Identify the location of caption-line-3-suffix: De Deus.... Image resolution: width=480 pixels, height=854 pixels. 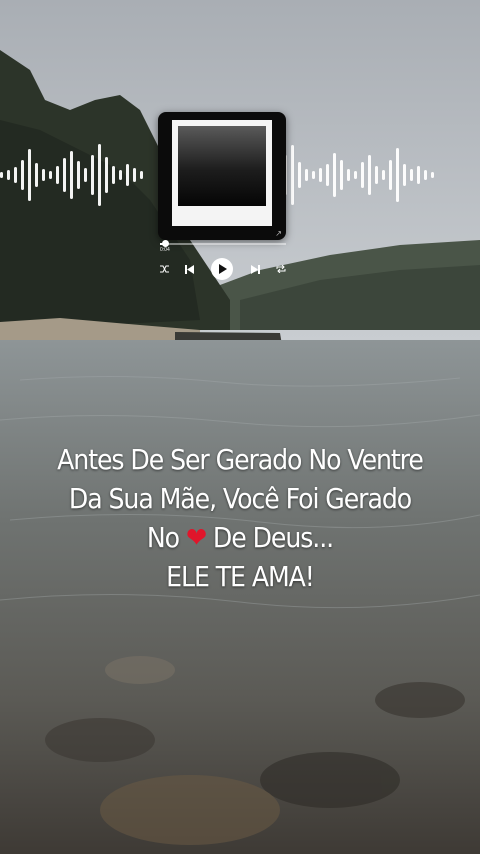
(269, 537).